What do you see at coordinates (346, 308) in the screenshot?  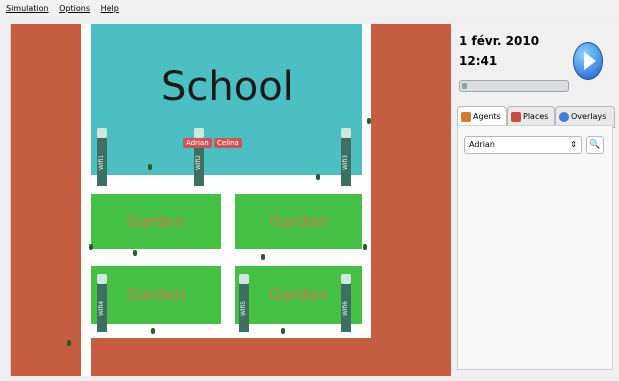 I see `wifi-6-beacon: Wifi6` at bounding box center [346, 308].